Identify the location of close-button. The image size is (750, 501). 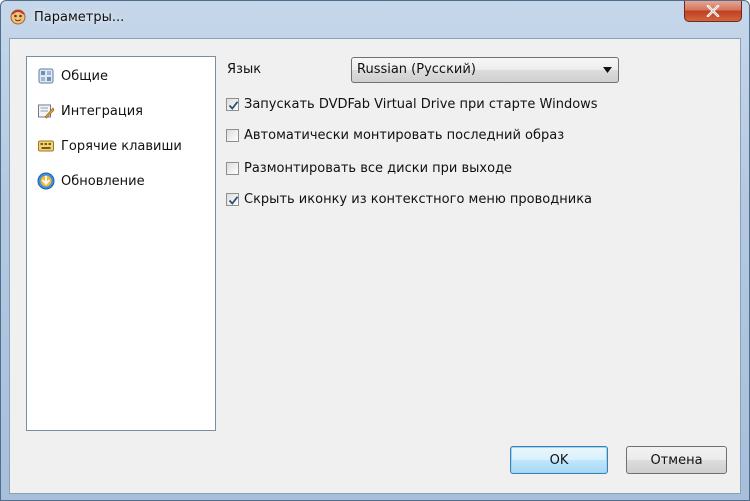
(713, 11).